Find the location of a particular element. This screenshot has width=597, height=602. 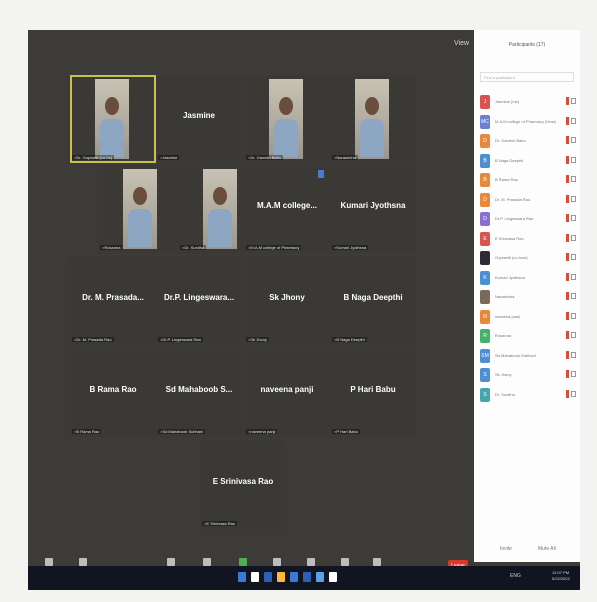

participant-video-tile: Jasmine Jasmine is located at coordinates (199, 119).